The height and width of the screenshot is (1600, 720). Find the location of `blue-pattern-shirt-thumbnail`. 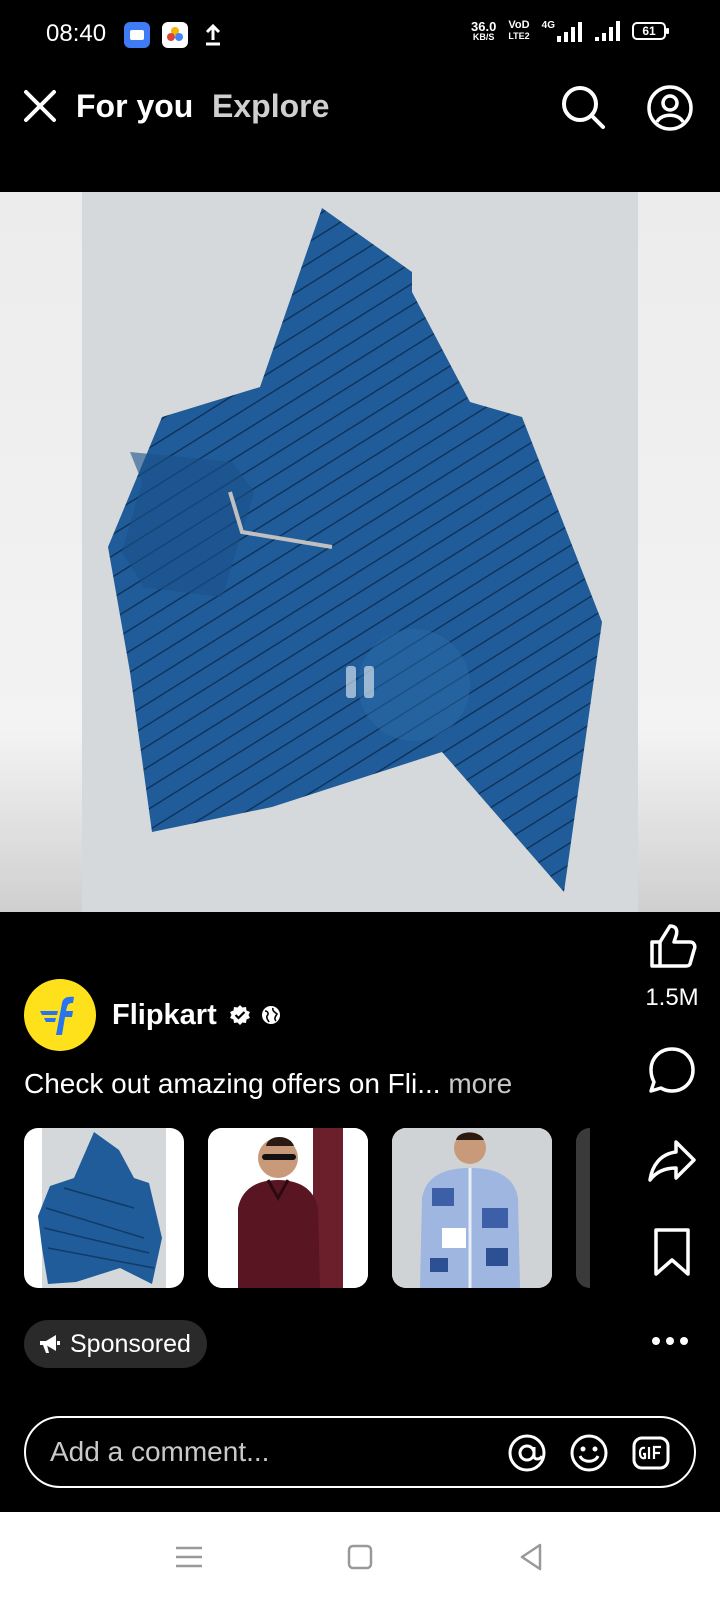

blue-pattern-shirt-thumbnail is located at coordinates (472, 1208).